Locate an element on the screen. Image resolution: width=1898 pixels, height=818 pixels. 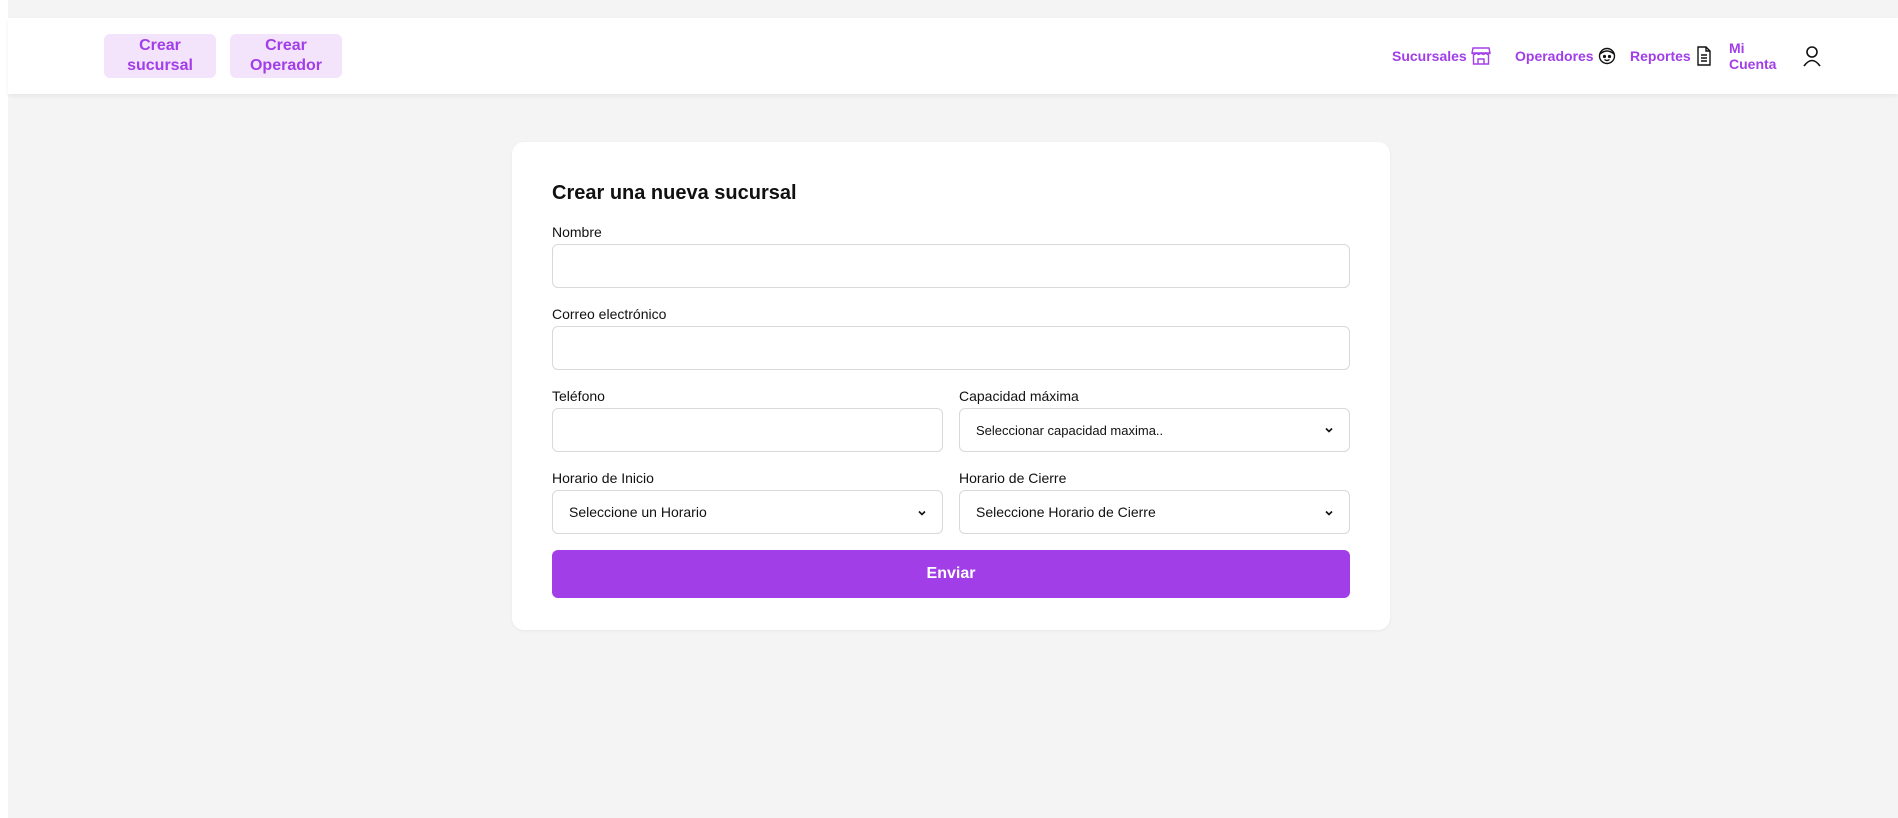
store-icon is located at coordinates (1480, 56).